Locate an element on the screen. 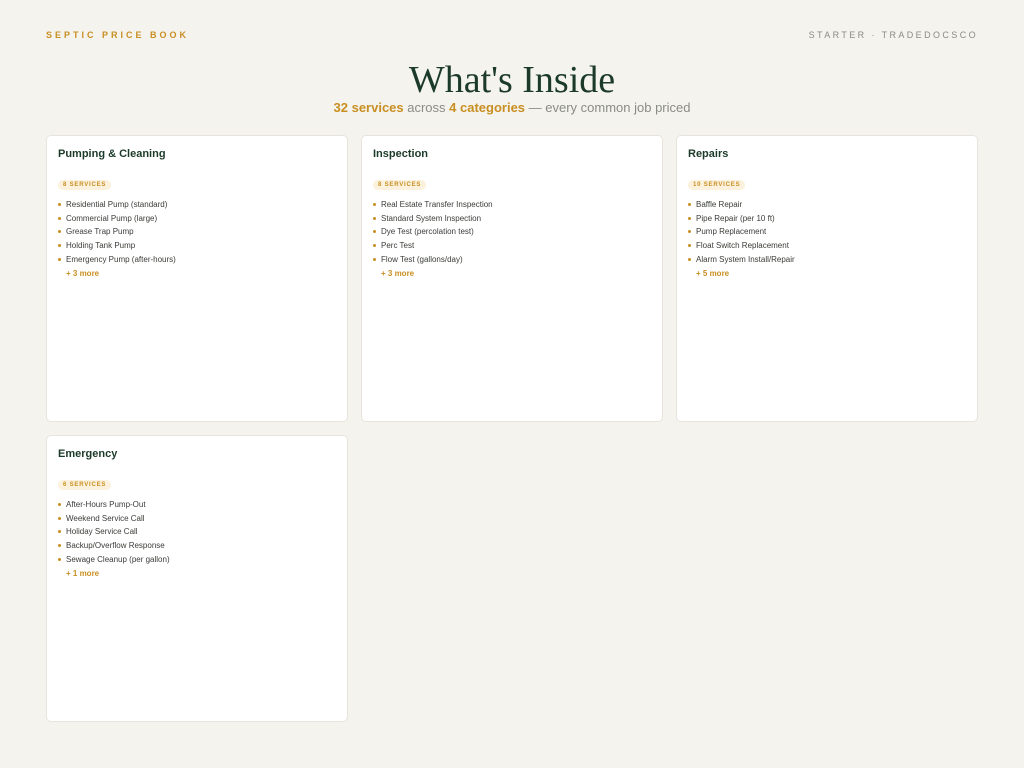 This screenshot has width=1024, height=768. list-item: Sewage Cleanup (per gallon) is located at coordinates (197, 560).